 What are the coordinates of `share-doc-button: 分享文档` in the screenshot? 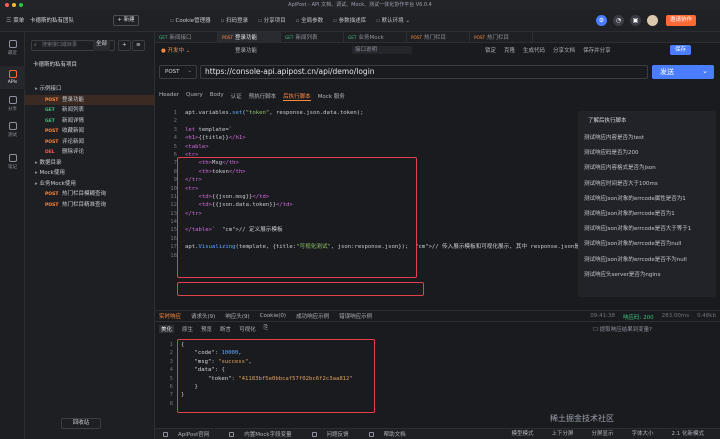 It's located at (564, 50).